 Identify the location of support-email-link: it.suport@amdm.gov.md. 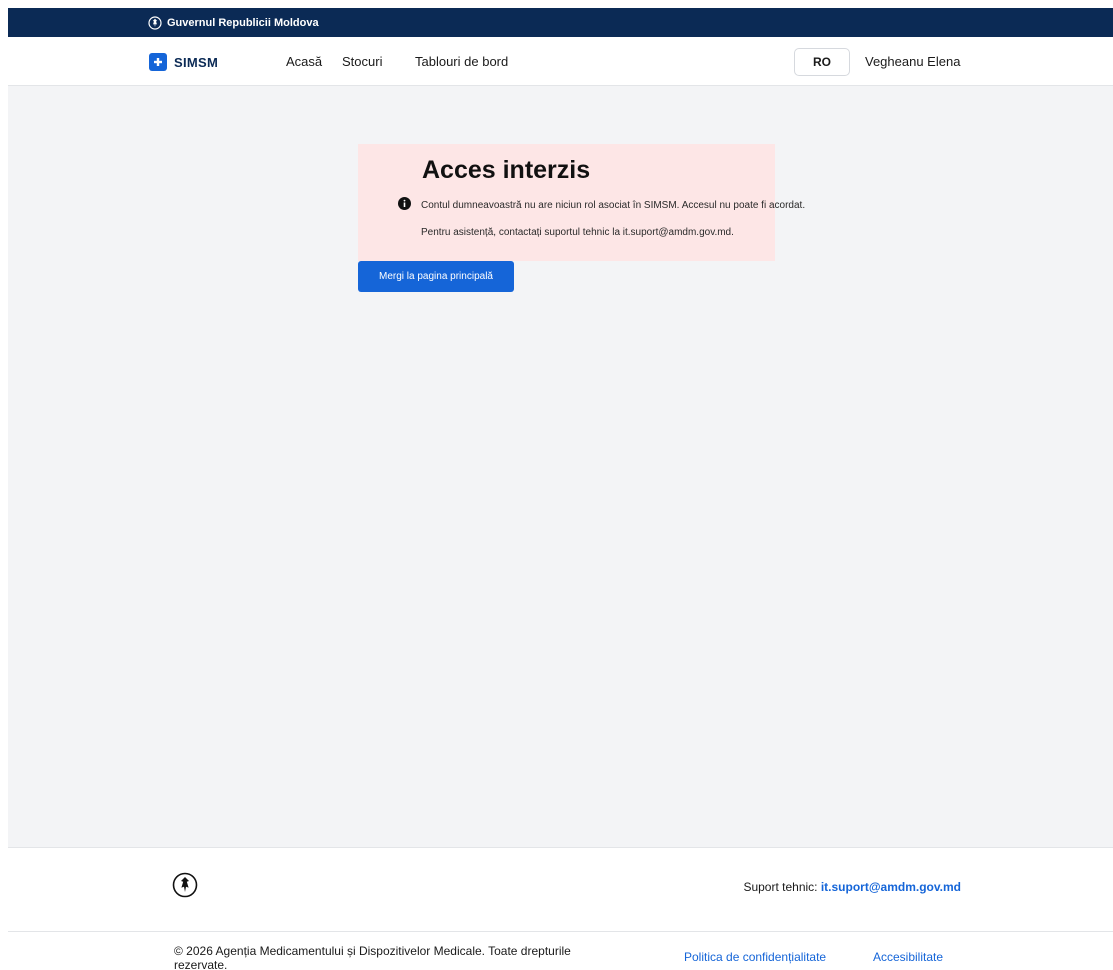
(891, 887).